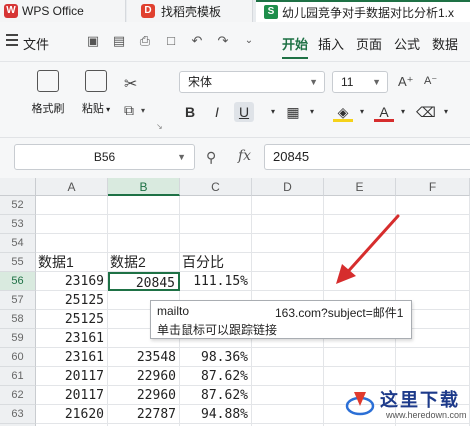 The image size is (470, 426). Describe the element at coordinates (363, 11) in the screenshot. I see `tab-spreadsheet-document: S 幼儿园竞争对手数据对比分析1.x` at that location.